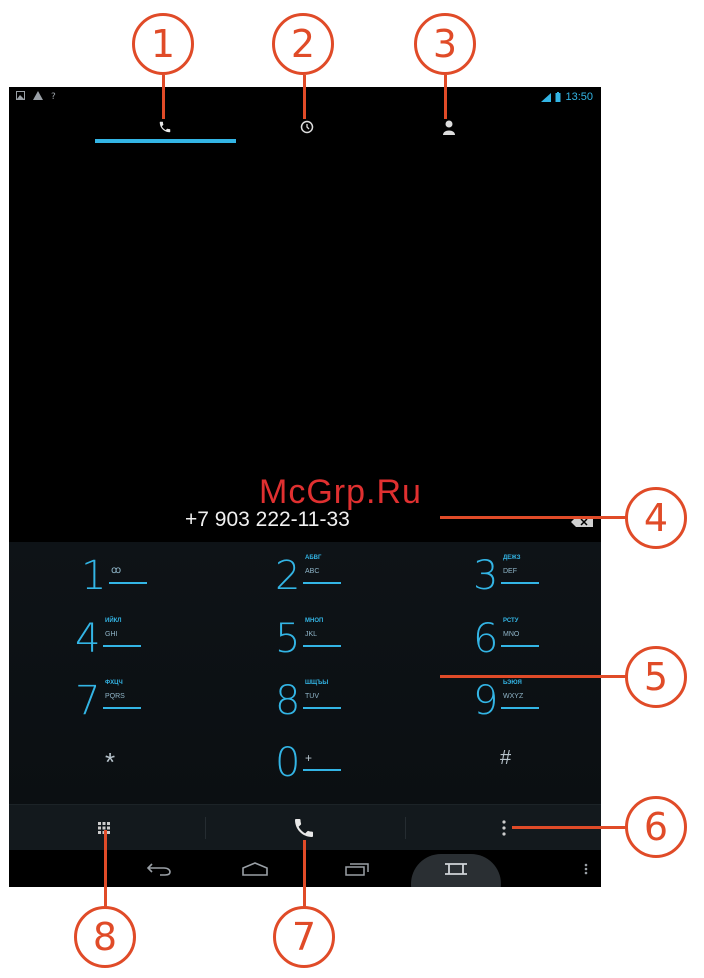 The image size is (704, 978). I want to click on key-digit: 8, so click(288, 701).